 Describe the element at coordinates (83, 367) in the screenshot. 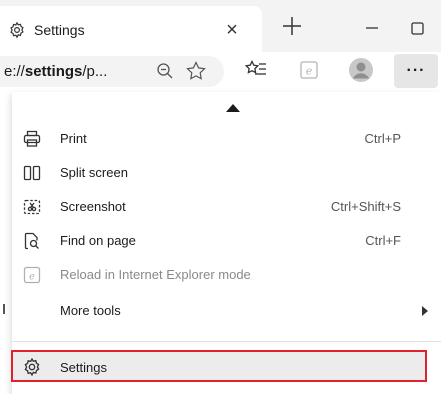

I see `menu-item-label: Settings` at that location.